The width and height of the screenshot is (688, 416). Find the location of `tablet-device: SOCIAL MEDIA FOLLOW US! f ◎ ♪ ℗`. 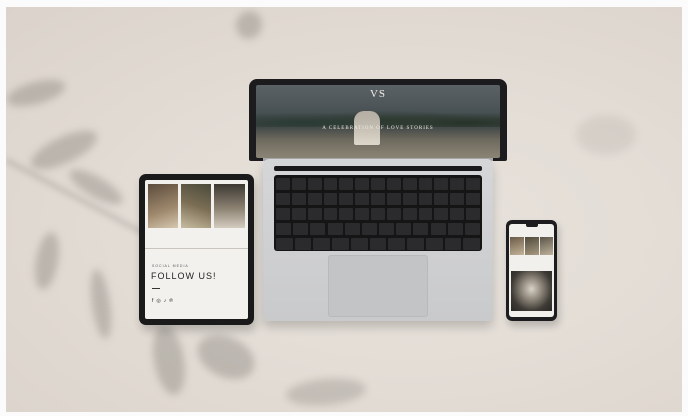

tablet-device: SOCIAL MEDIA FOLLOW US! f ◎ ♪ ℗ is located at coordinates (196, 249).